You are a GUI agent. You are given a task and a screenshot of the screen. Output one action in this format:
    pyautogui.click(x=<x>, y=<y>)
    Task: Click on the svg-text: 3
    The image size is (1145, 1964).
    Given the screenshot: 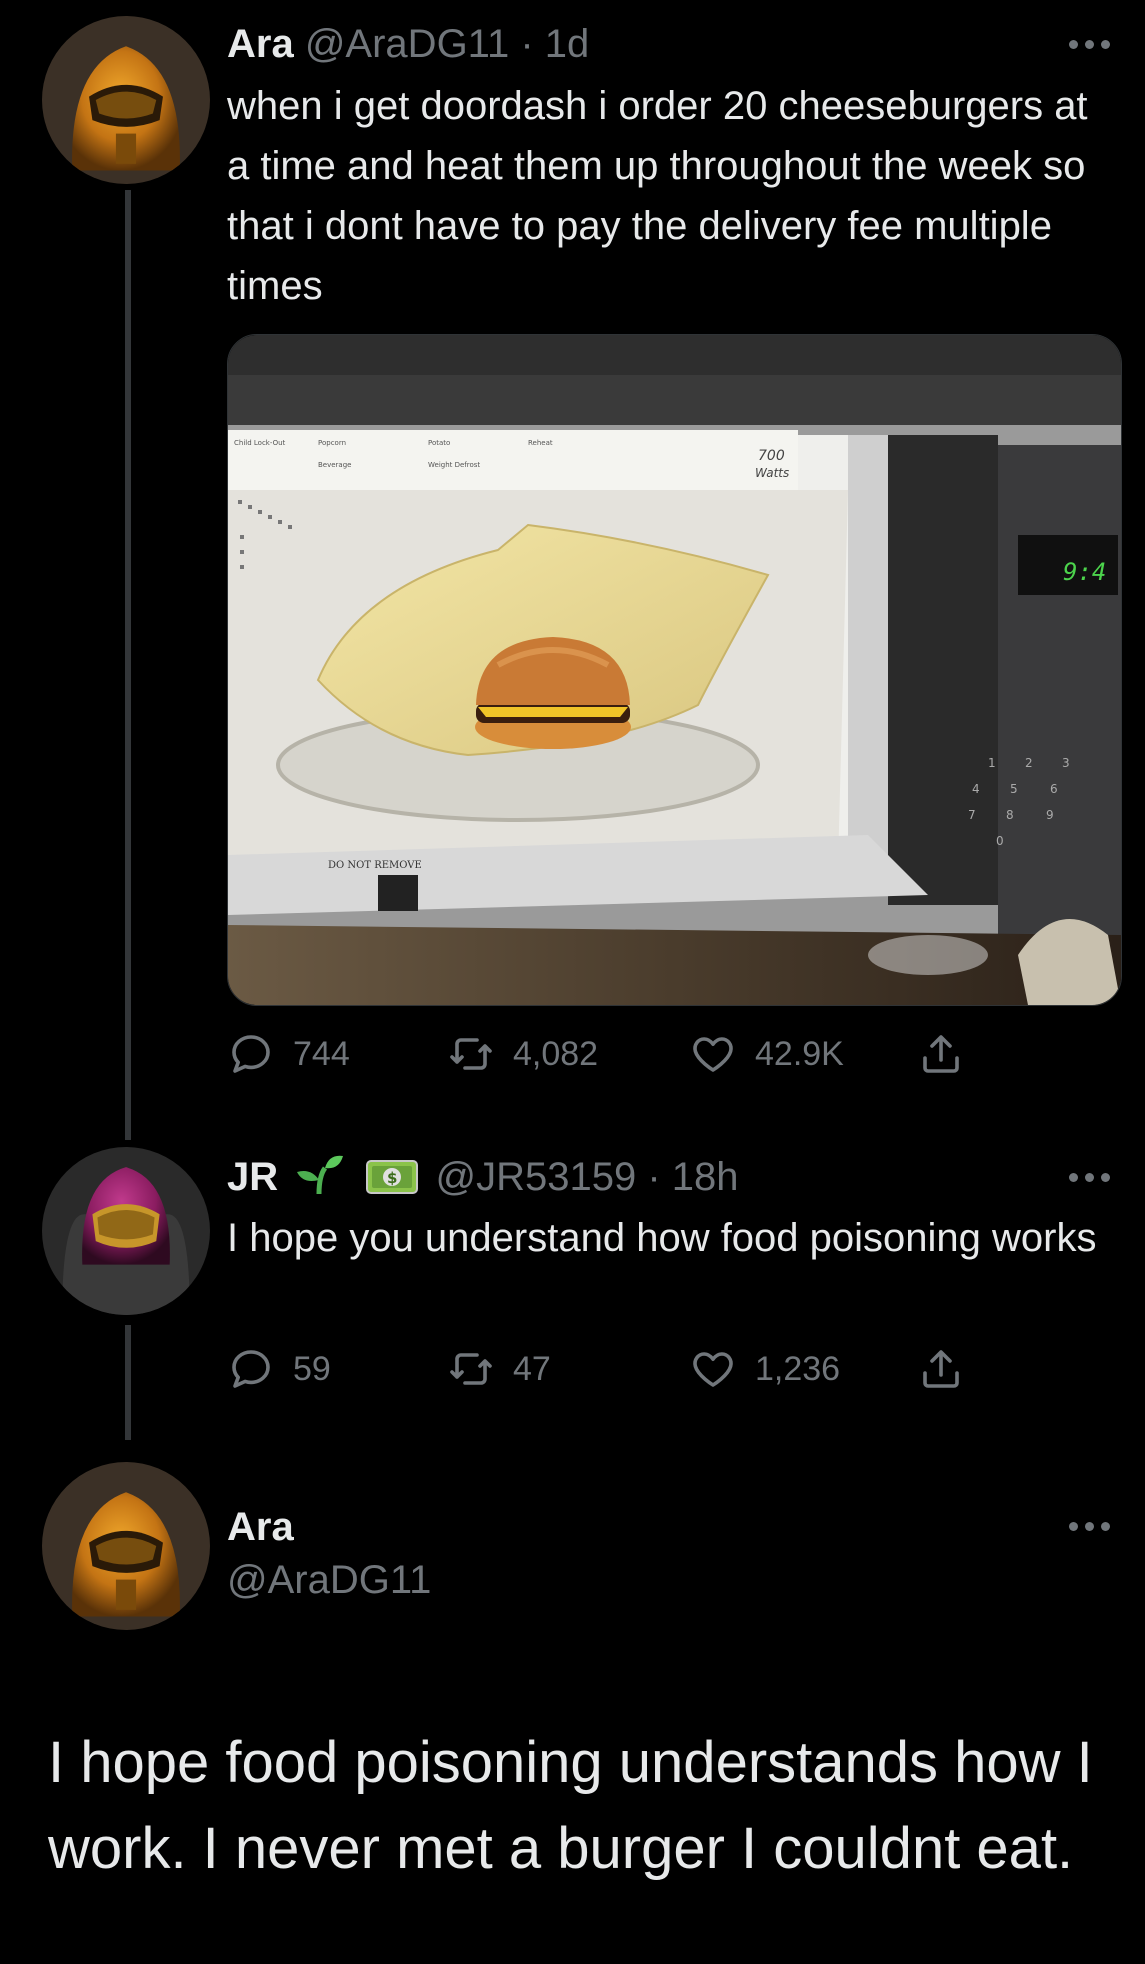 What is the action you would take?
    pyautogui.click(x=1066, y=763)
    